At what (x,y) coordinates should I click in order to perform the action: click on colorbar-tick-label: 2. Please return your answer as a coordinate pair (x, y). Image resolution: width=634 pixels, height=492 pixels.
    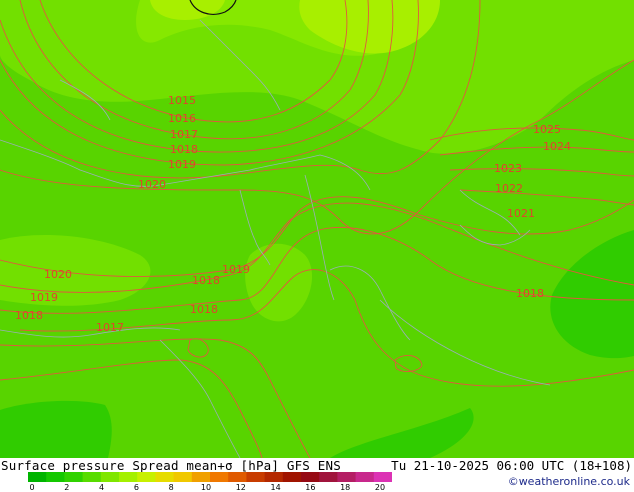
    Looking at the image, I should click on (67, 487).